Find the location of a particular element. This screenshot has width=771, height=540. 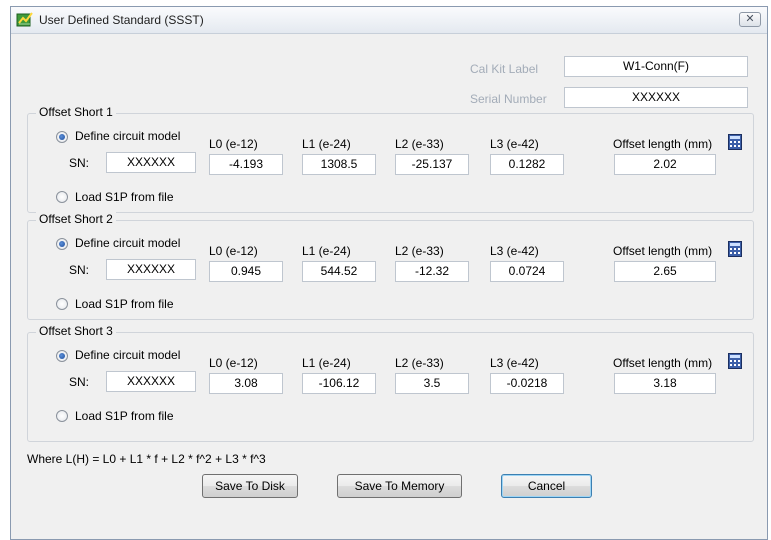

l0-input: 0.945 is located at coordinates (246, 271).